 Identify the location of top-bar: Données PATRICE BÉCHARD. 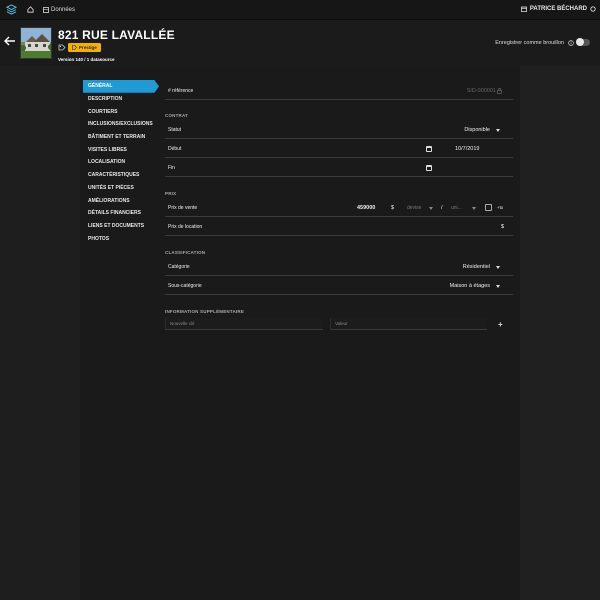
(300, 10).